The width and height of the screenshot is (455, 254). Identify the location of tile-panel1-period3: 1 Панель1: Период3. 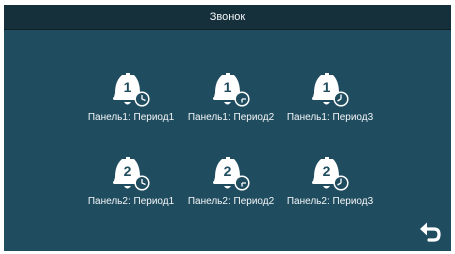
(330, 101).